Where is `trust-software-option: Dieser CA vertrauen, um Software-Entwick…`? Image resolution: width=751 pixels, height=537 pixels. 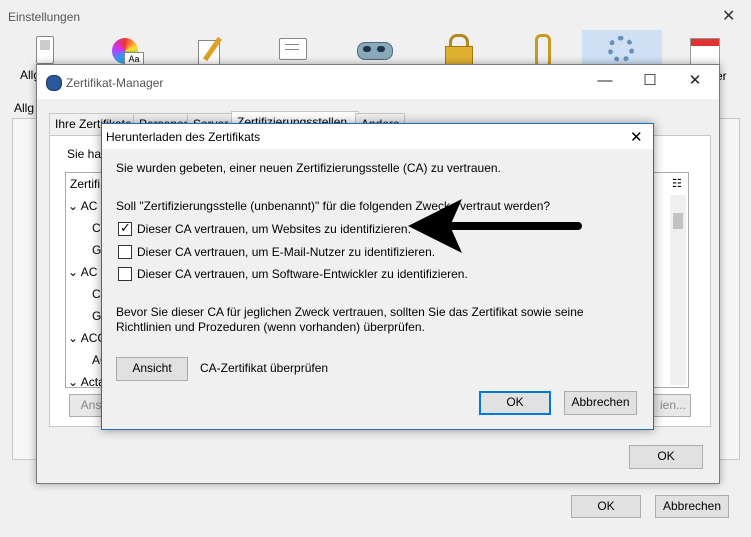
trust-software-option: Dieser CA vertrauen, um Software-Entwick… is located at coordinates (293, 275).